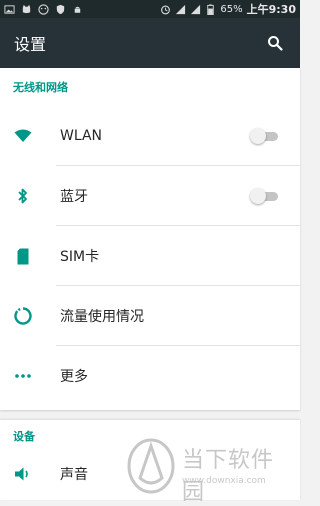 This screenshot has height=506, width=320. What do you see at coordinates (150, 316) in the screenshot?
I see `settings-item-data-usage: 流量使用情况` at bounding box center [150, 316].